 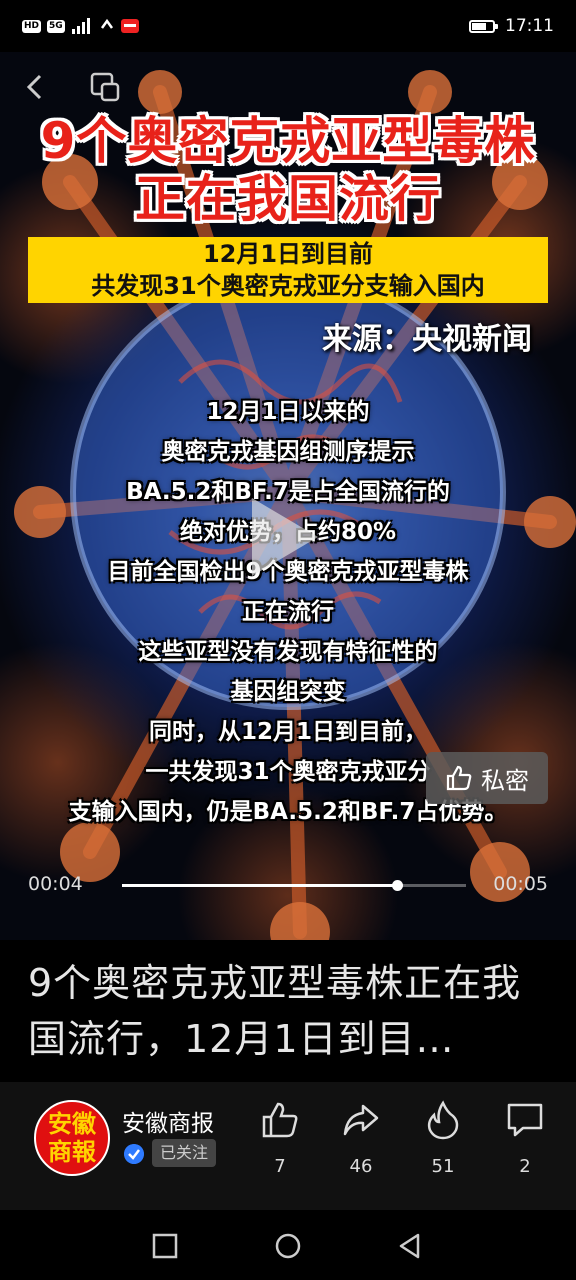 I want to click on share-count: 46, so click(x=361, y=1166).